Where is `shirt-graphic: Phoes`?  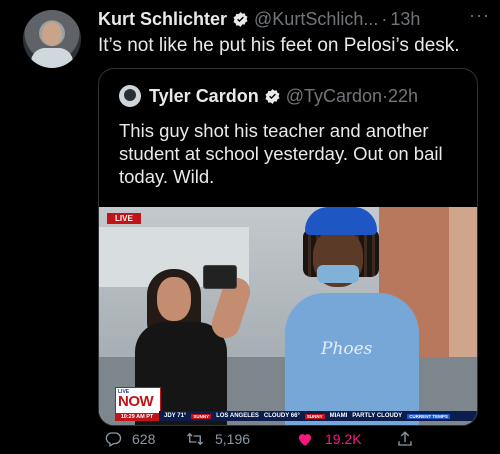
shirt-graphic: Phoes is located at coordinates (347, 349).